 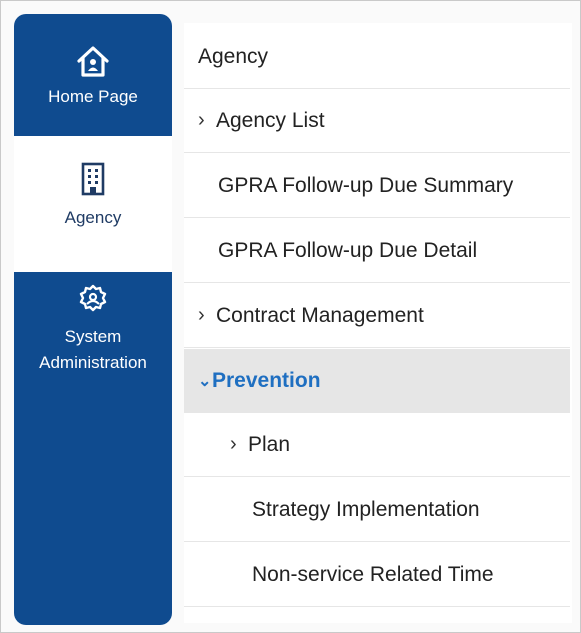 I want to click on submenu-item-plan: › Plan, so click(x=377, y=445).